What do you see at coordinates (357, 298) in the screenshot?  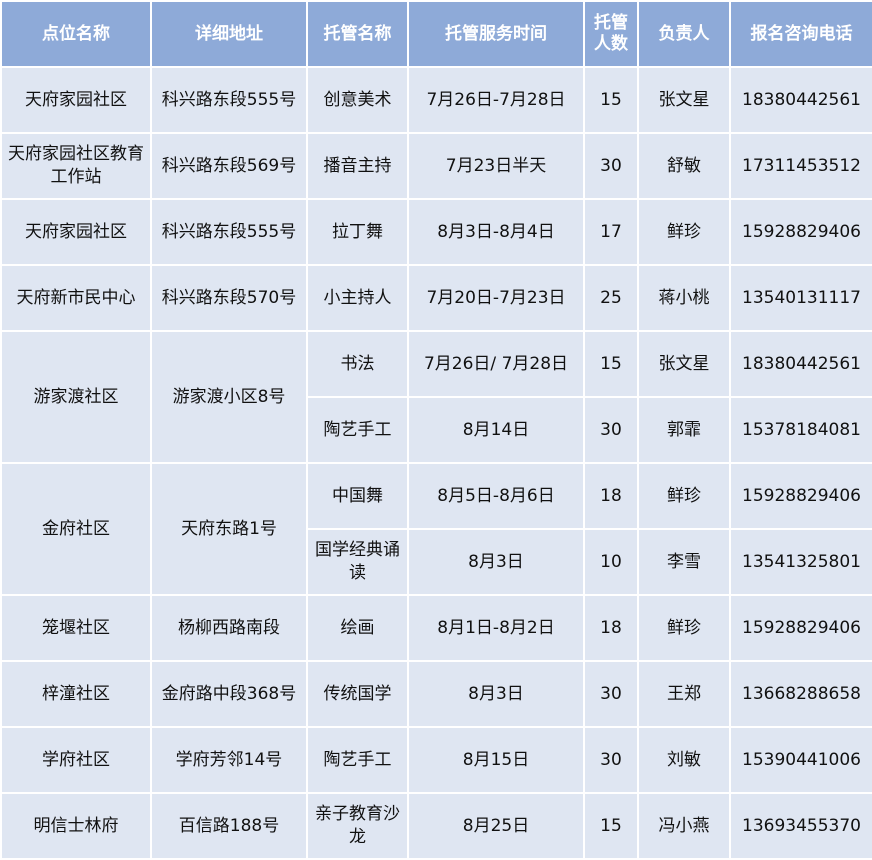 I see `program-cell: 小主持人` at bounding box center [357, 298].